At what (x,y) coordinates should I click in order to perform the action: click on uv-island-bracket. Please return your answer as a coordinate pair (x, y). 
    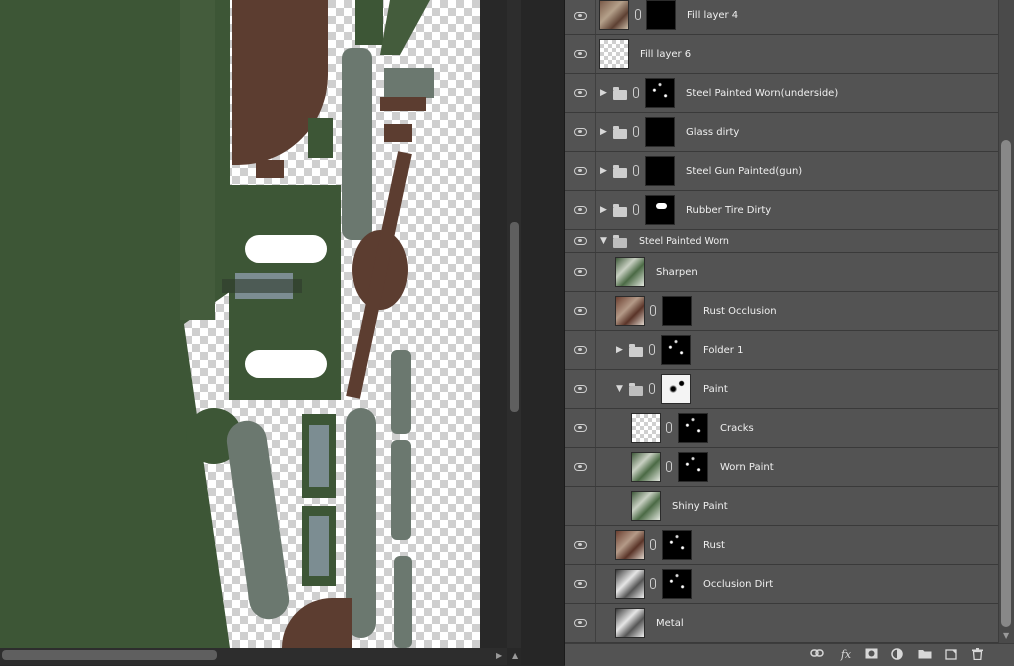
    Looking at the image, I should click on (409, 83).